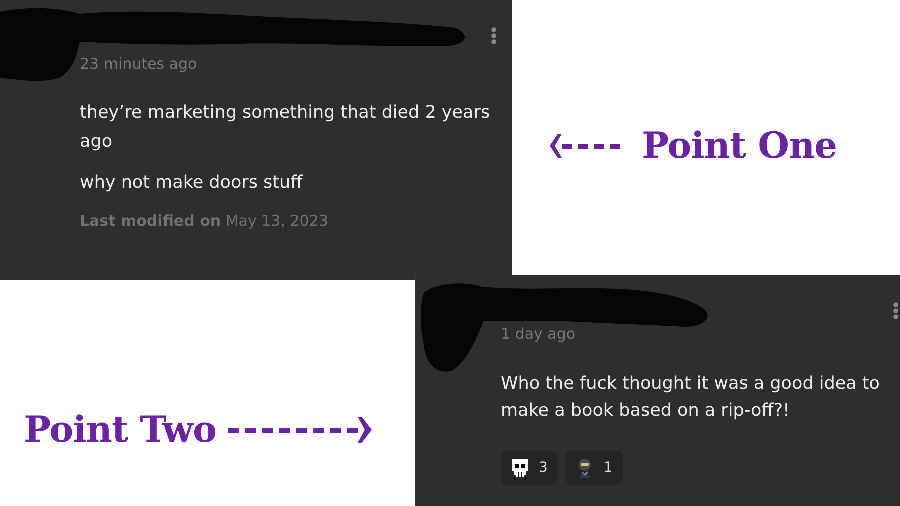  Describe the element at coordinates (594, 468) in the screenshot. I see `reaction-button: 1` at that location.